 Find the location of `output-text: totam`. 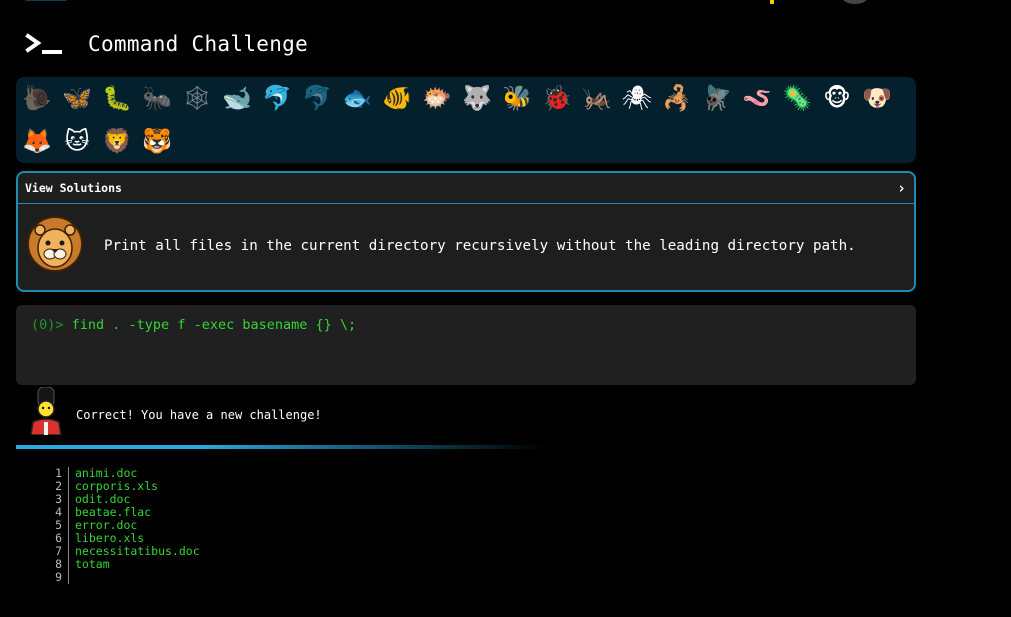

output-text: totam is located at coordinates (92, 564).